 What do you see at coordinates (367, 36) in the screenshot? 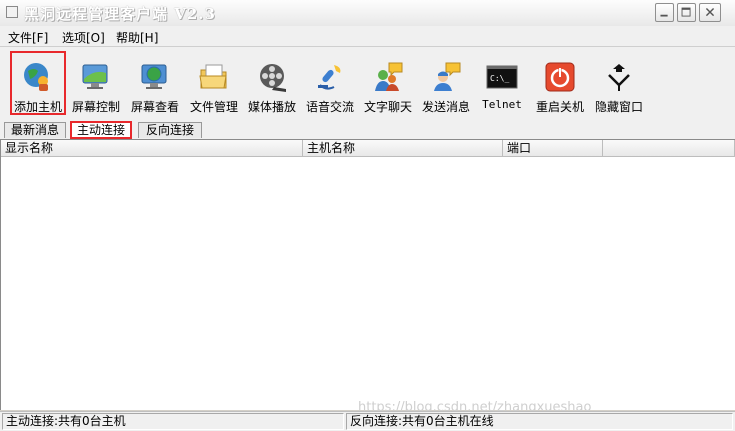
I see `menu-bar: 文件[F] 选项[O] 帮助[H]` at bounding box center [367, 36].